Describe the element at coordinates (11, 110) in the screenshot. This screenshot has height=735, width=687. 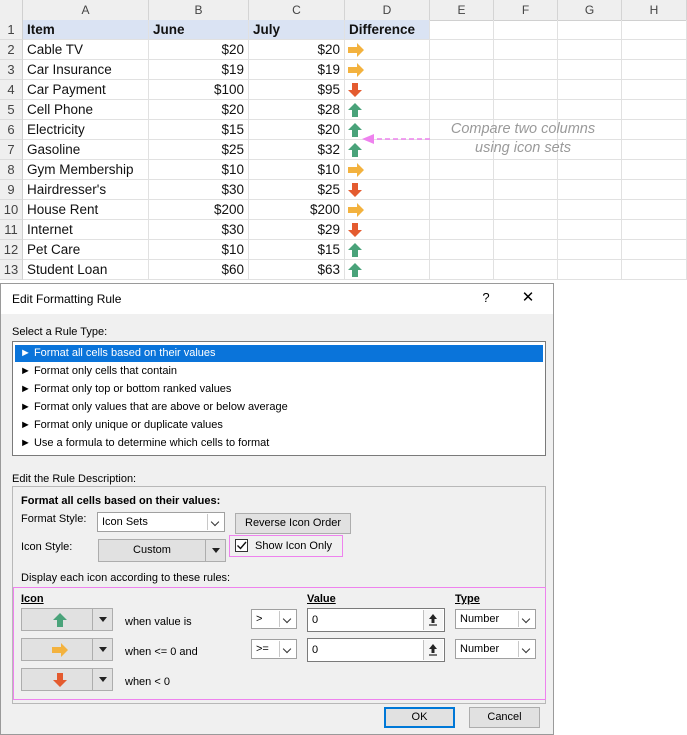
I see `row-header: 5` at that location.